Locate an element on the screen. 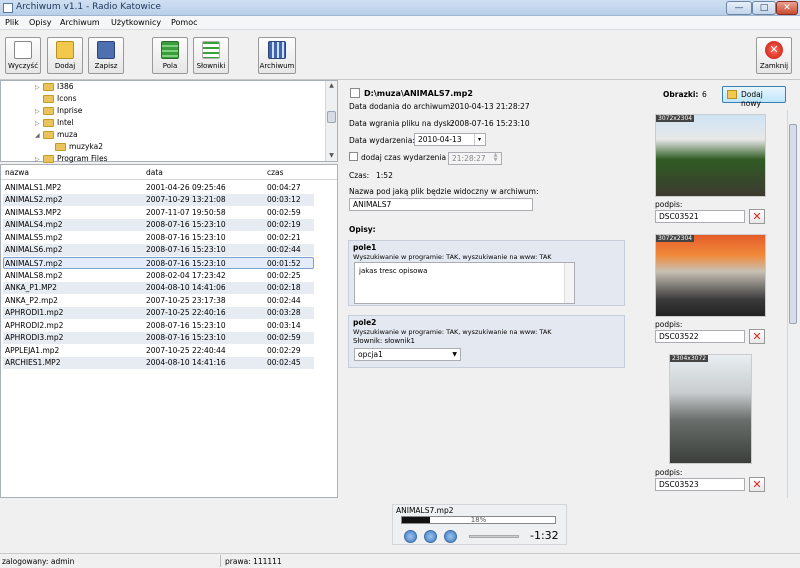 This screenshot has height=568, width=800. title-bar: Archiwum v1.1 - Radio Katowice — □ ✕ is located at coordinates (400, 8).